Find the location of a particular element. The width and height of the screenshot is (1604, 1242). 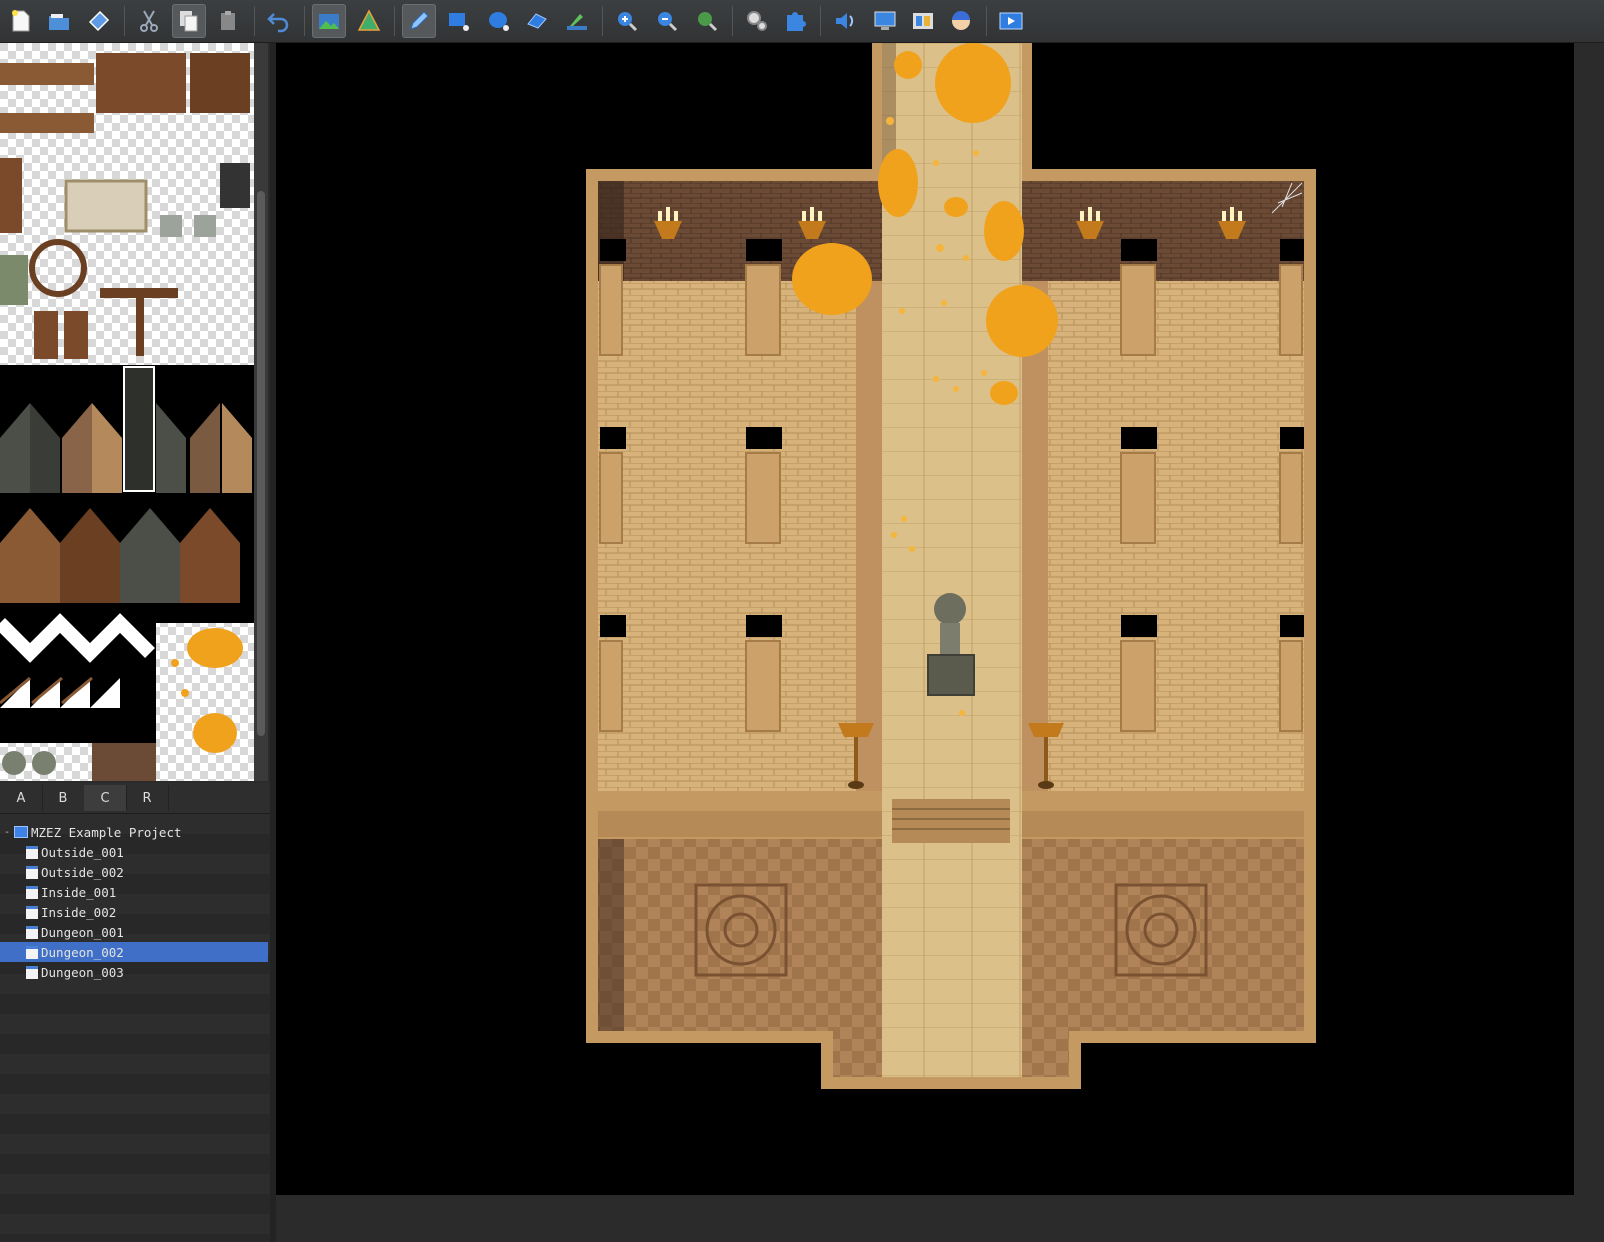

map-horizontal-scrollbar is located at coordinates (940, 1218).